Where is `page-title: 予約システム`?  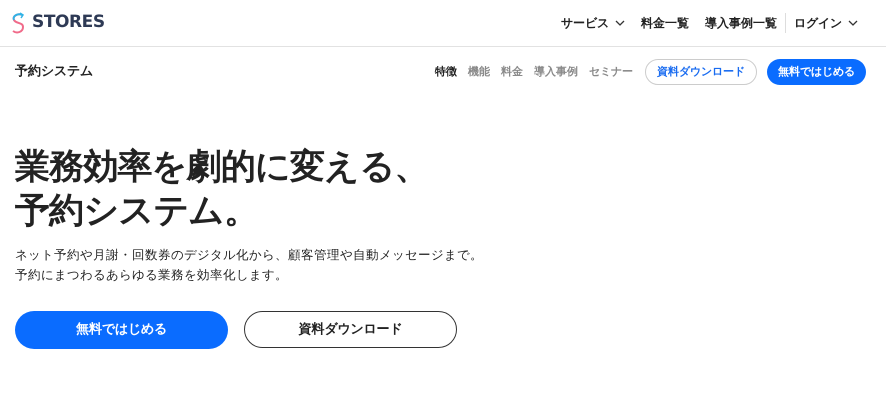 page-title: 予約システム is located at coordinates (54, 72).